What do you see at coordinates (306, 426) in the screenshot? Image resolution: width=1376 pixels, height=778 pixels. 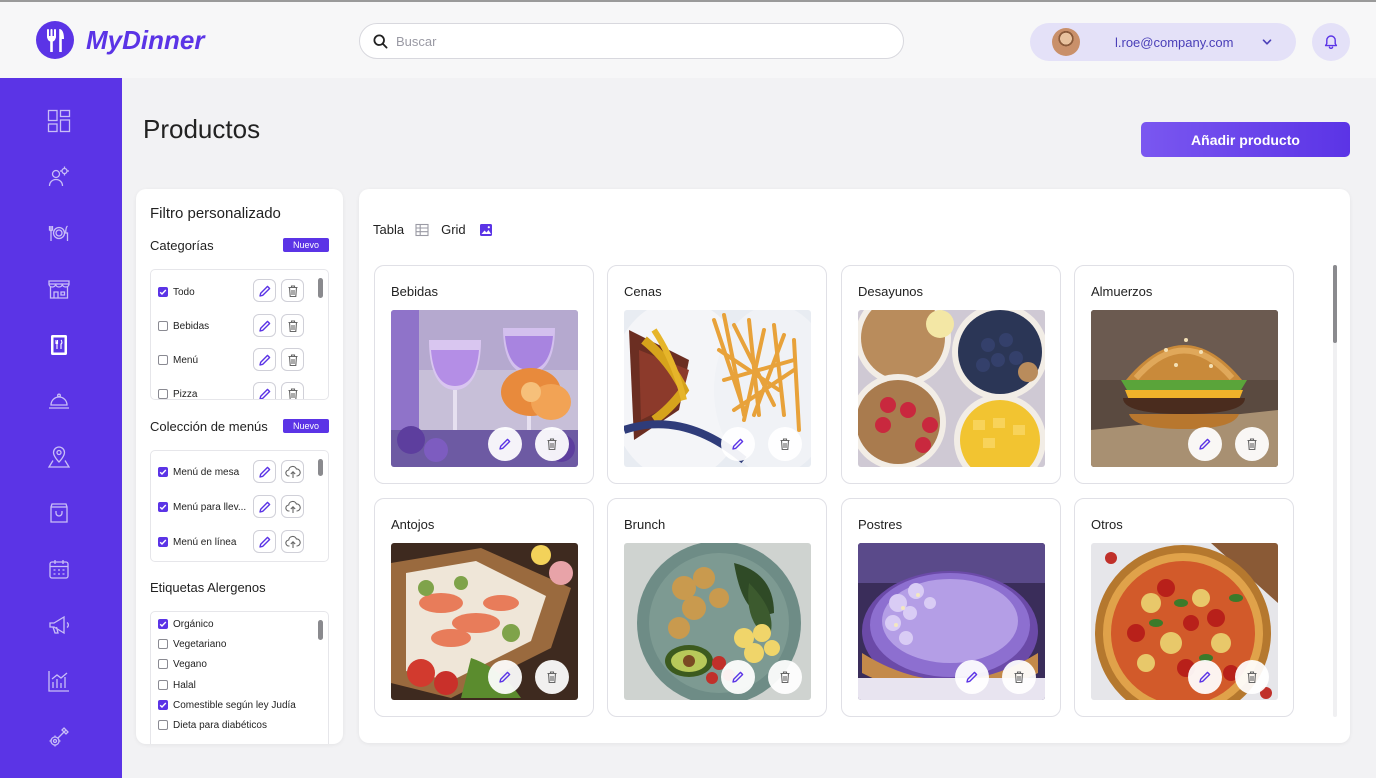 I see `collections-new-badge: Nuevo` at bounding box center [306, 426].